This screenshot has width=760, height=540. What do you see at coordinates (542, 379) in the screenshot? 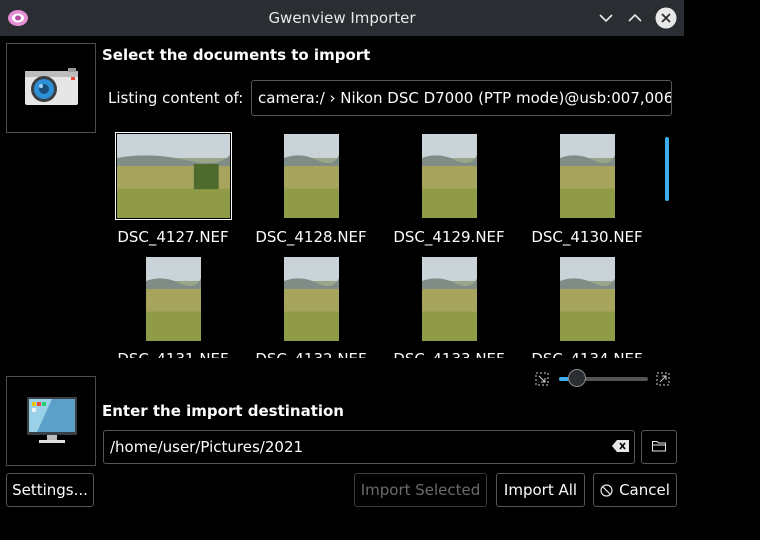
I see `zoom-out-icon` at bounding box center [542, 379].